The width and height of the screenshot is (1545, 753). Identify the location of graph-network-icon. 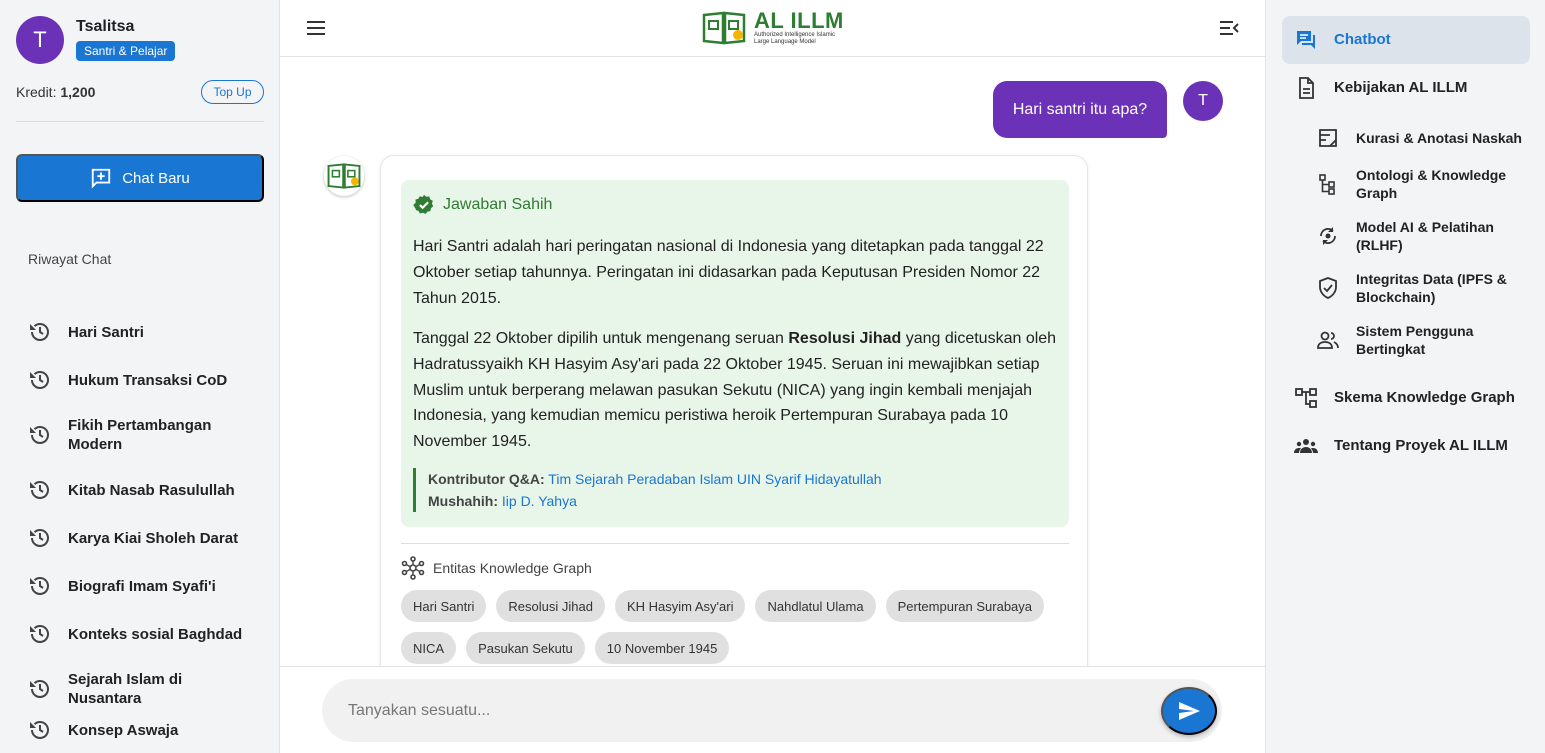
(413, 568).